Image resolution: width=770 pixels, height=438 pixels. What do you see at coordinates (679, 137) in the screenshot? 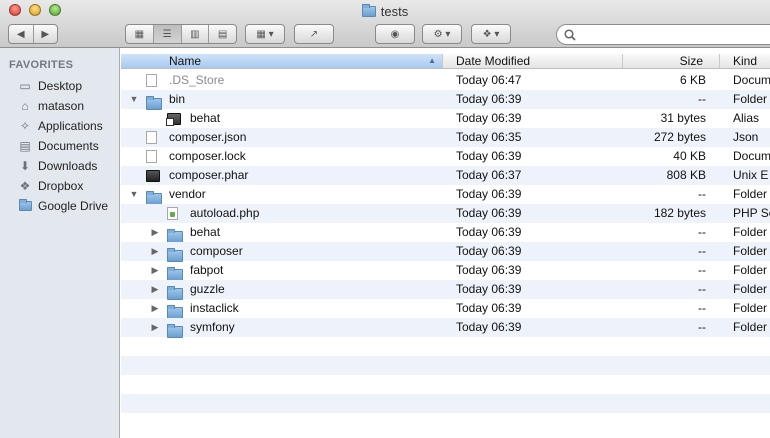
I see `file-size: 272 bytes` at bounding box center [679, 137].